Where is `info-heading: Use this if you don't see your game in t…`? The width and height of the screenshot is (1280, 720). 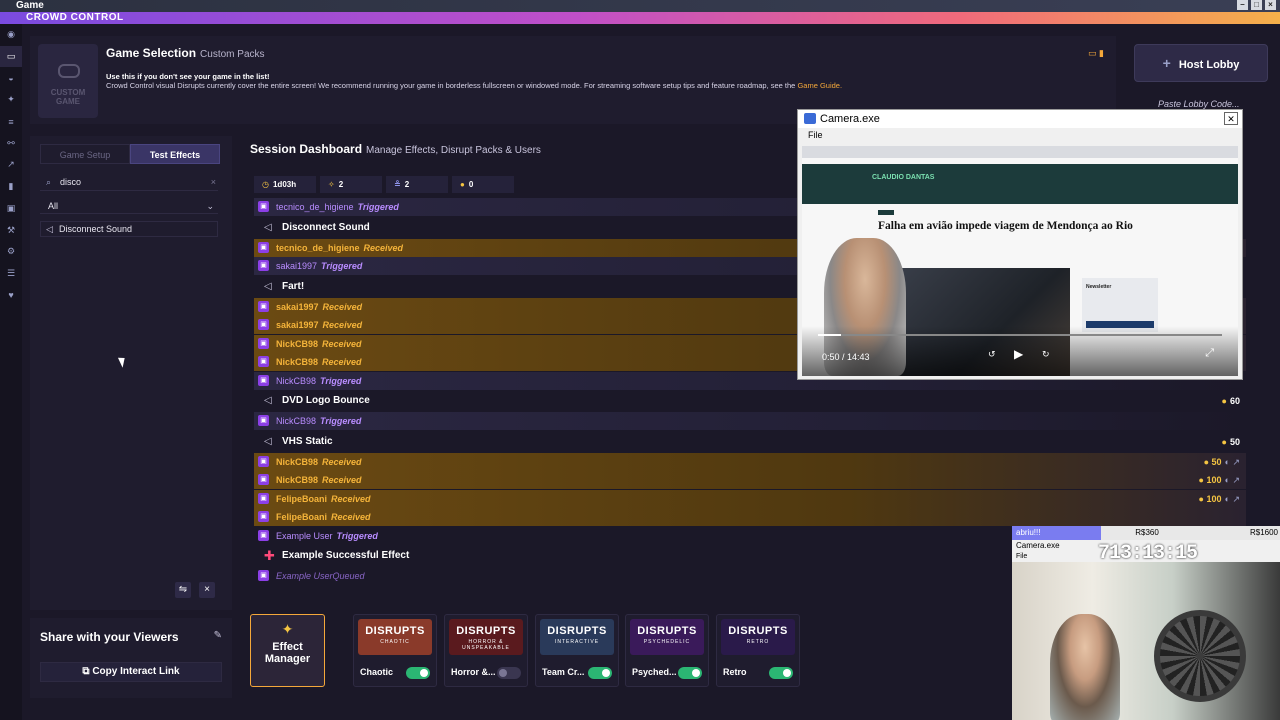 info-heading: Use this if you don't see your game in t… is located at coordinates (188, 76).